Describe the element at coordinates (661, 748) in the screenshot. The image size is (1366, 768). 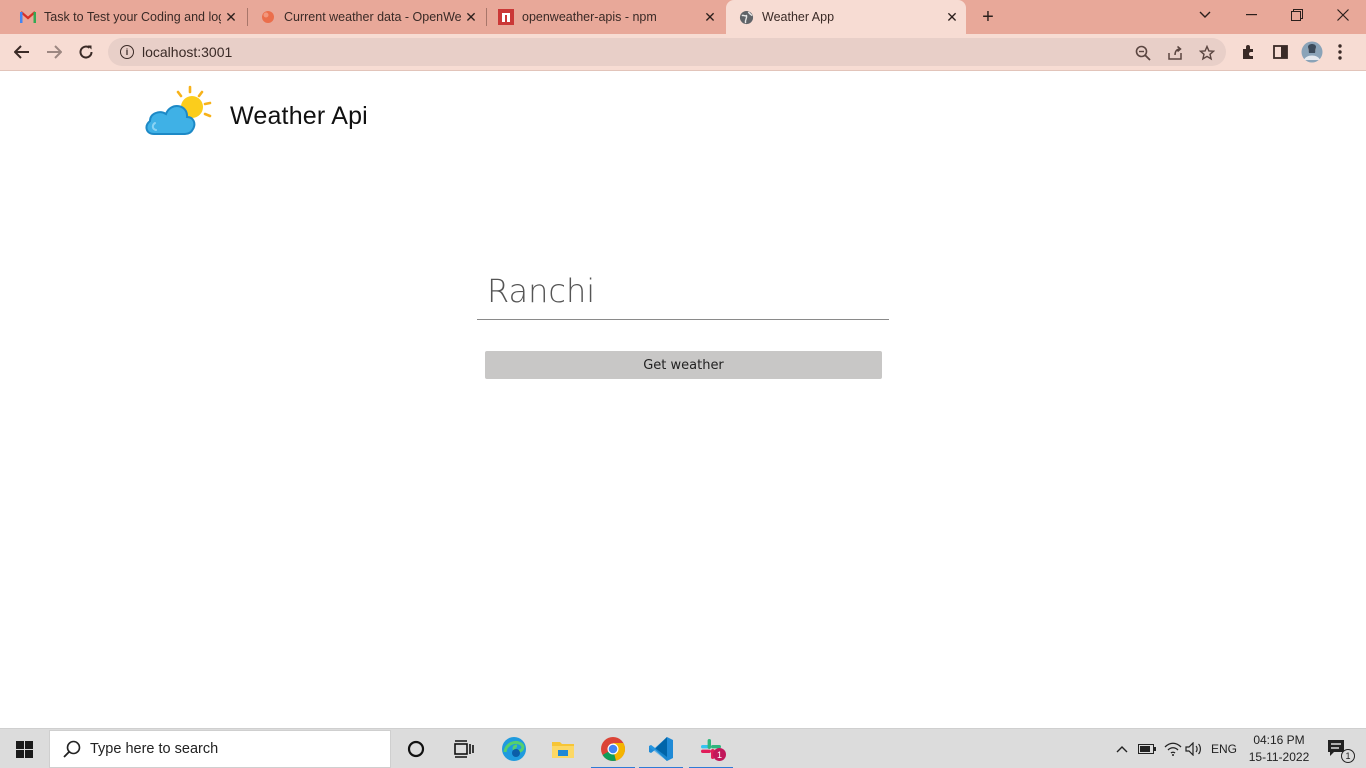
I see `vscode-icon` at that location.